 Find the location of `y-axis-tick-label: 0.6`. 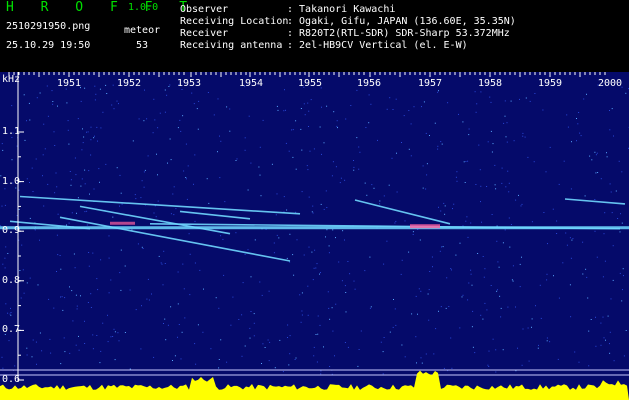

y-axis-tick-label: 0.6 is located at coordinates (11, 379).